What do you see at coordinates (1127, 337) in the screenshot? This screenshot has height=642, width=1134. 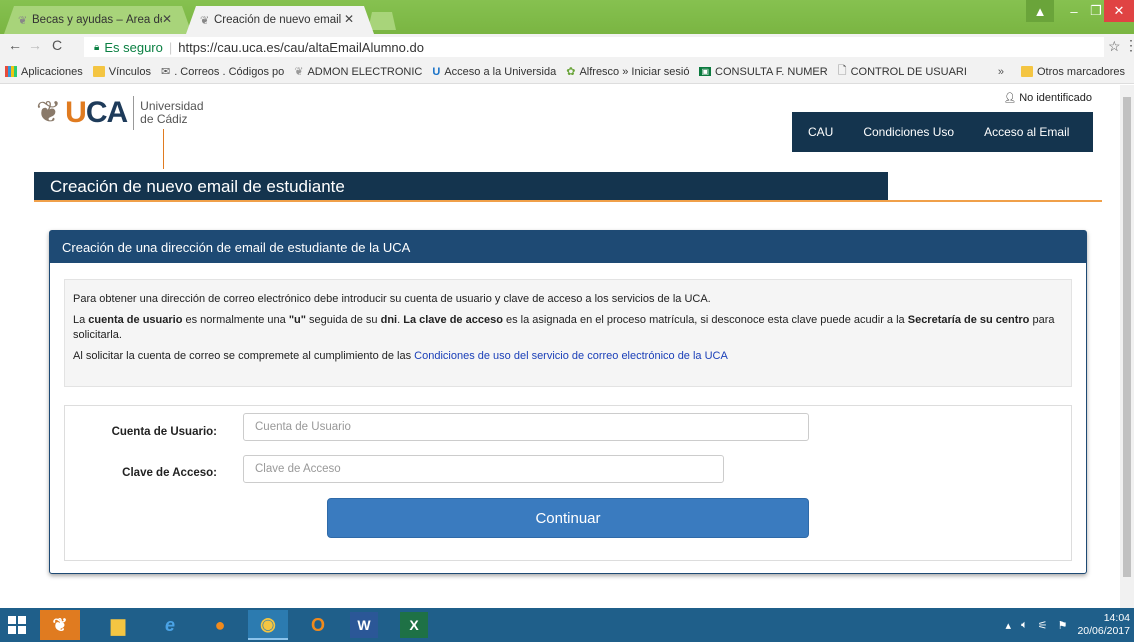 I see `scrollbar-thumb` at bounding box center [1127, 337].